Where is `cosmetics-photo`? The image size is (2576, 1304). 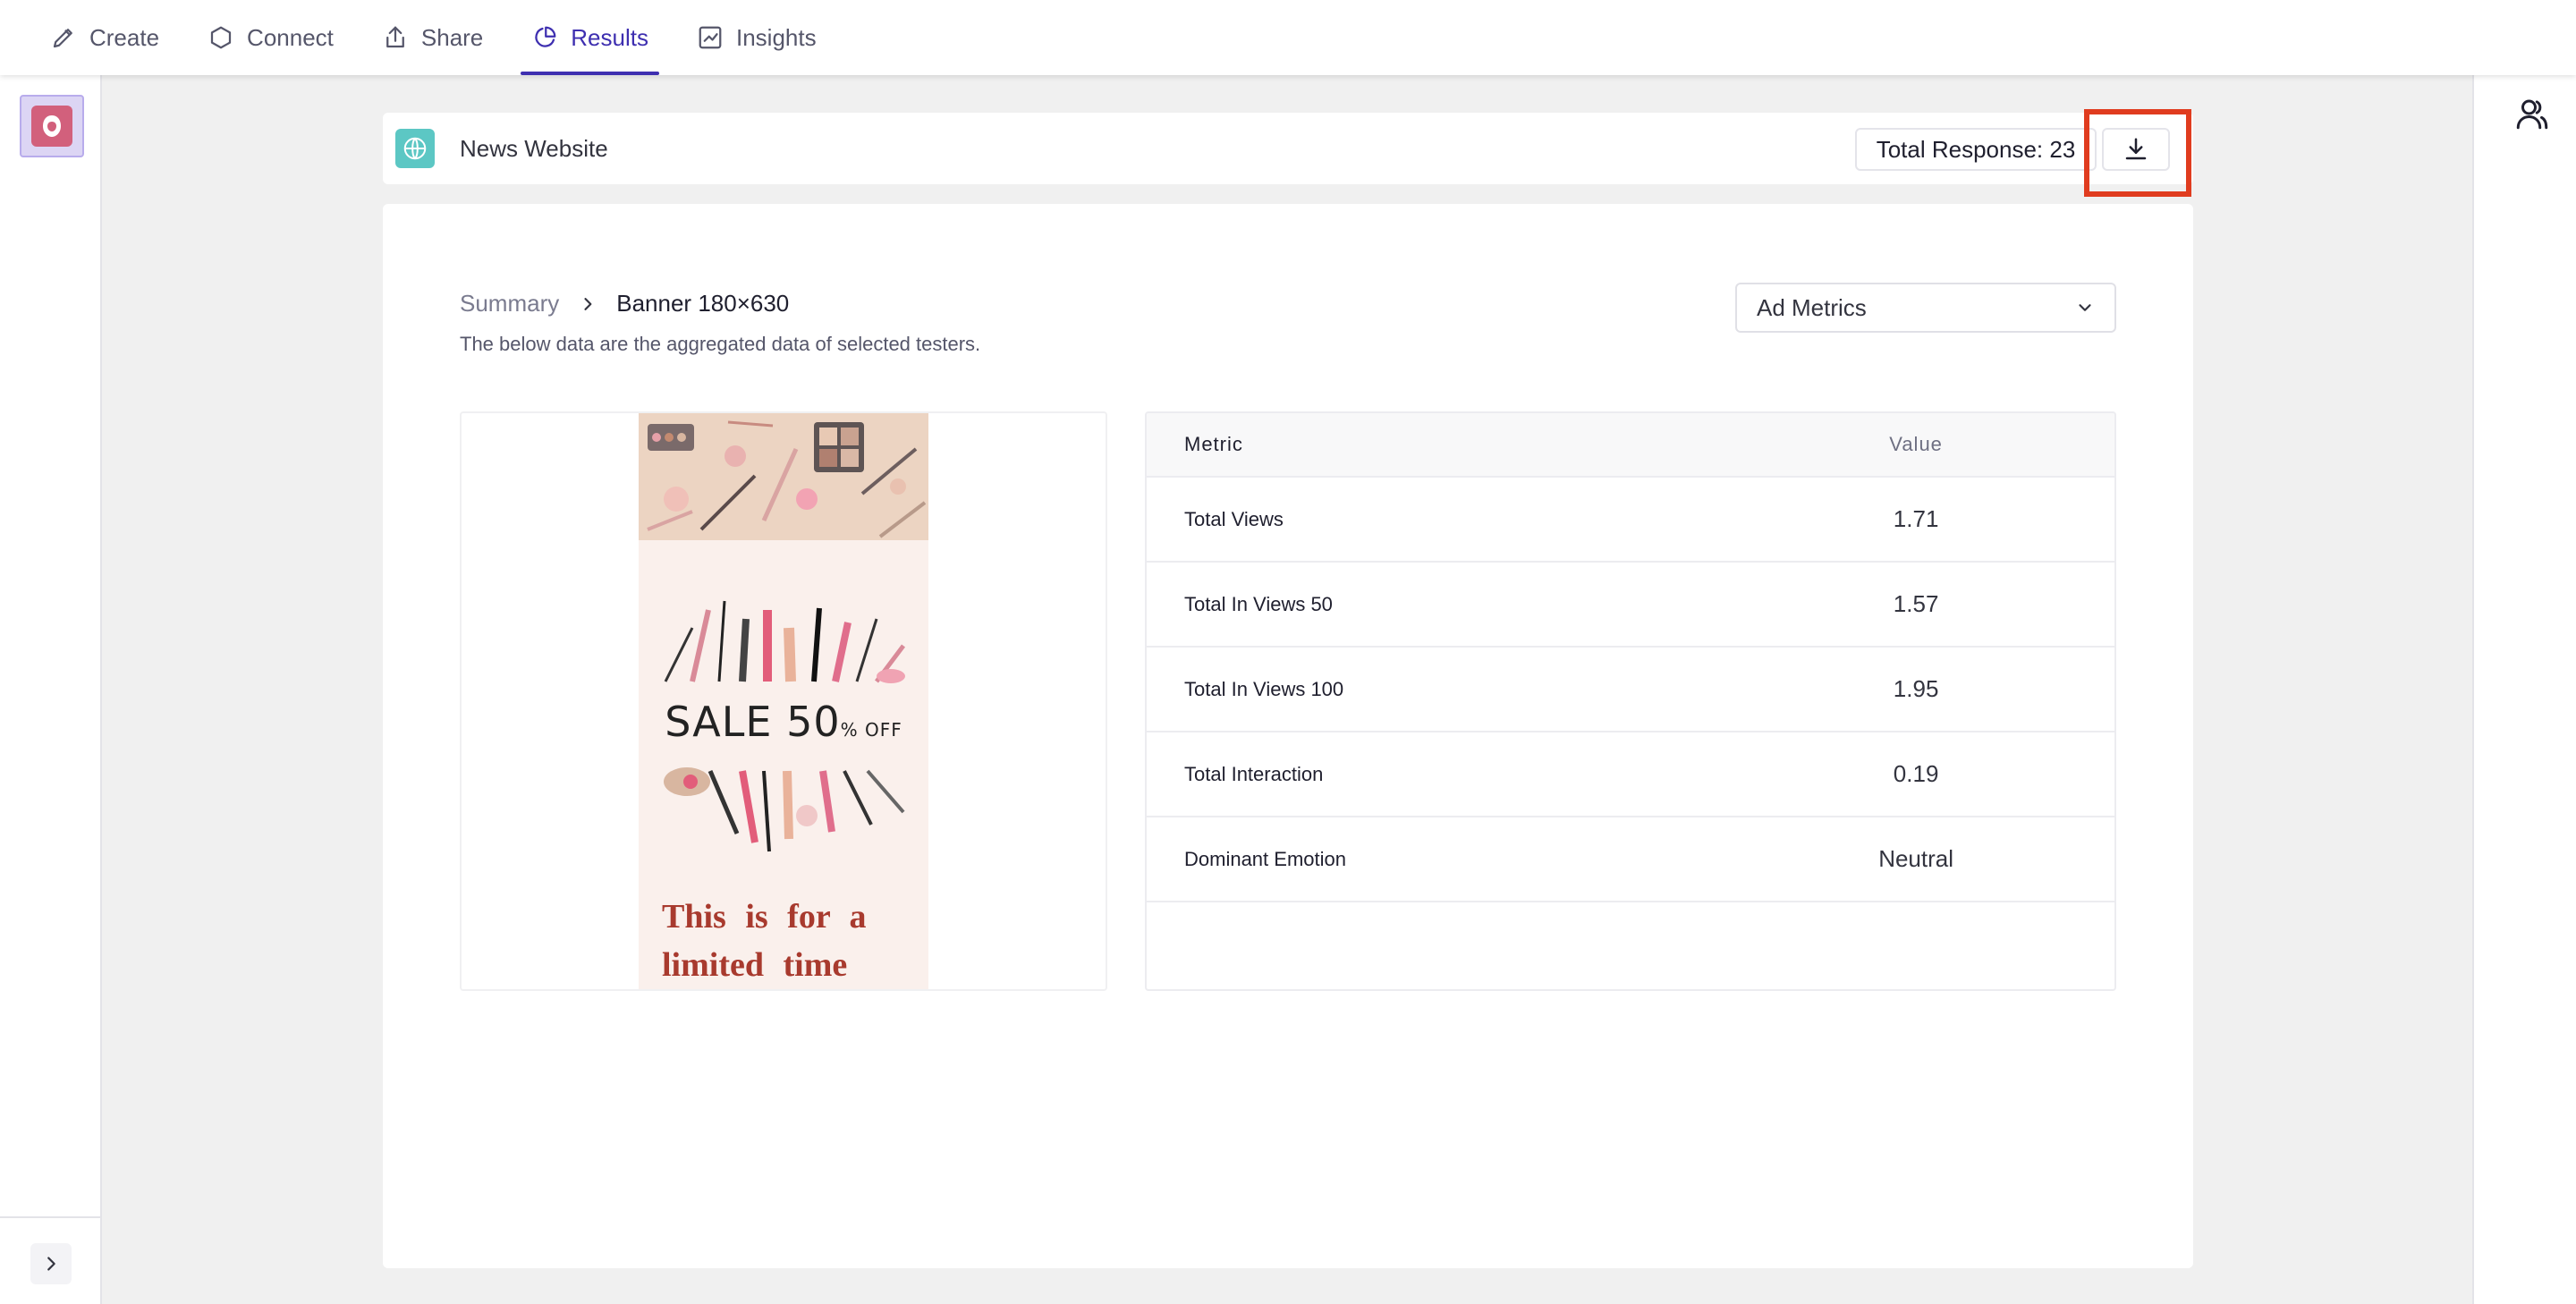 cosmetics-photo is located at coordinates (783, 477).